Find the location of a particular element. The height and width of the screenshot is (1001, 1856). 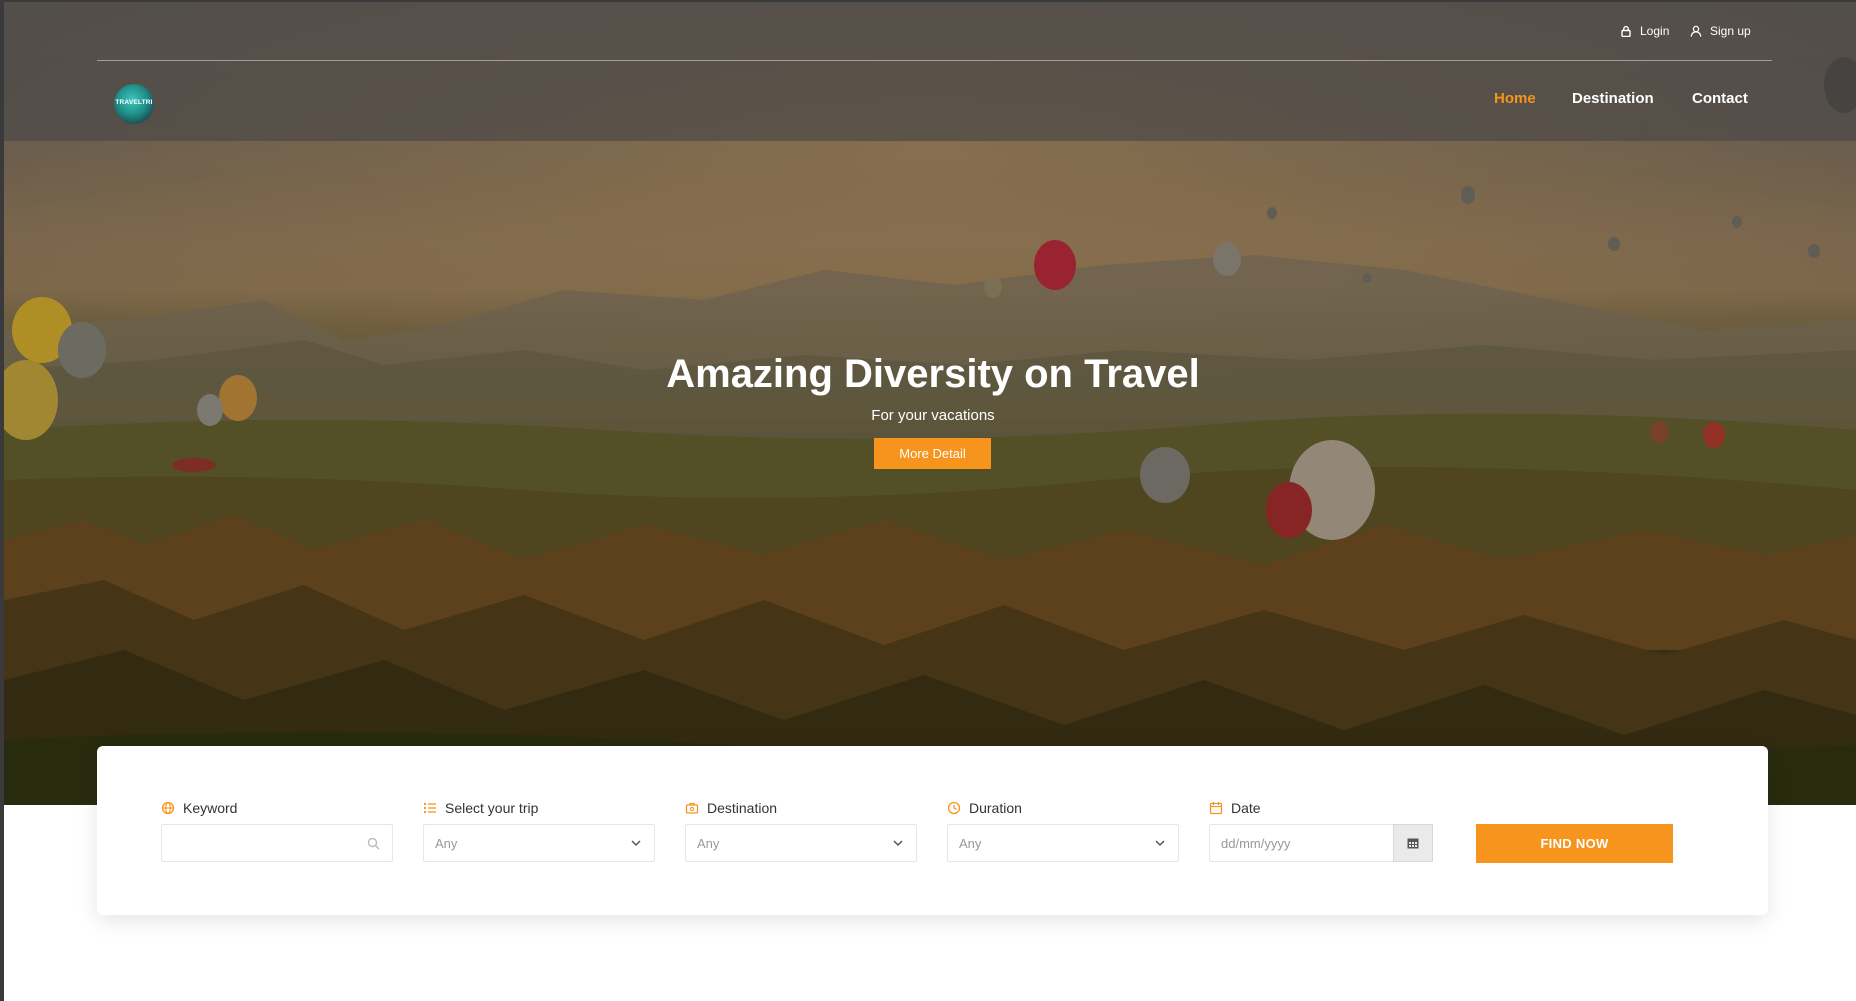

destination-select: Any is located at coordinates (801, 843).